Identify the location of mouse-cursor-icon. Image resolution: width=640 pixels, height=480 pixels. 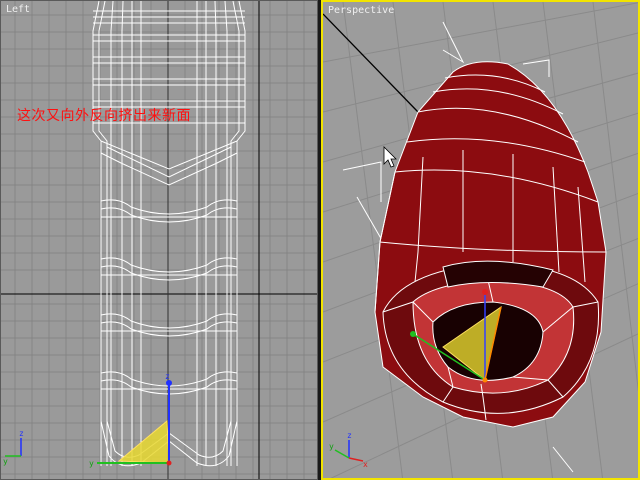
(390, 157).